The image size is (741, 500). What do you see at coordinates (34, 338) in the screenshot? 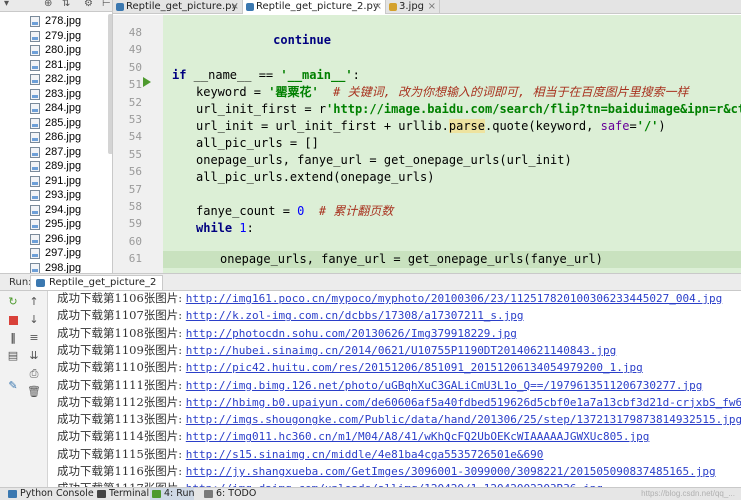
I see `soft-wrap-icon: ≡` at bounding box center [34, 338].